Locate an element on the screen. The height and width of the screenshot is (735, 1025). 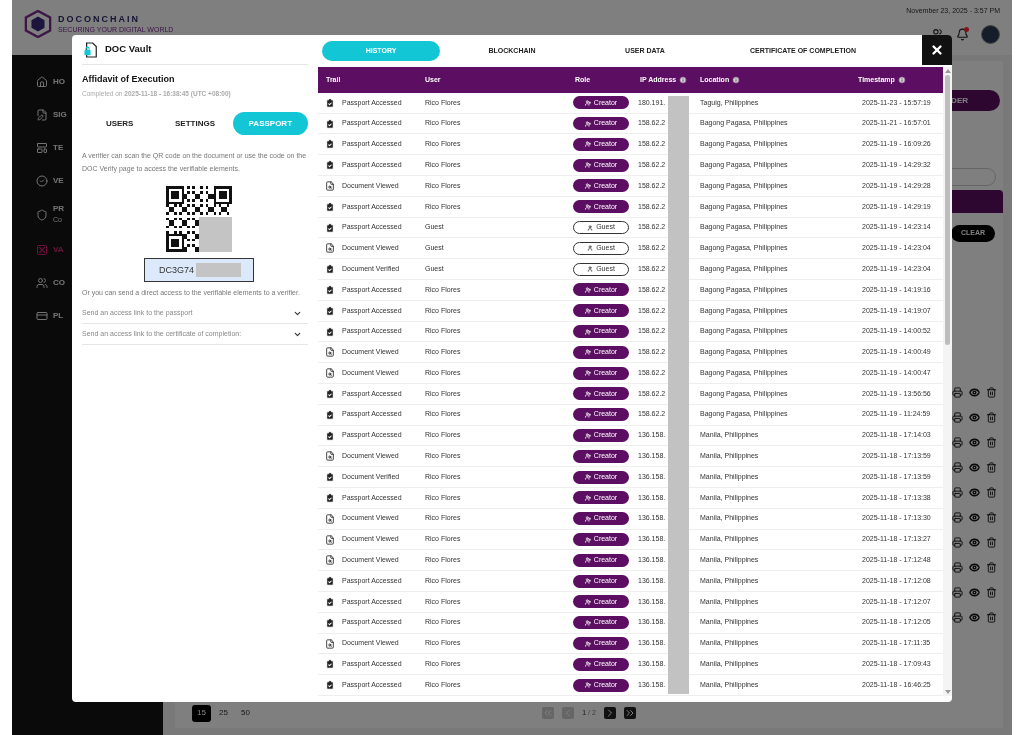
verification-code: DC3G74 is located at coordinates (176, 270).